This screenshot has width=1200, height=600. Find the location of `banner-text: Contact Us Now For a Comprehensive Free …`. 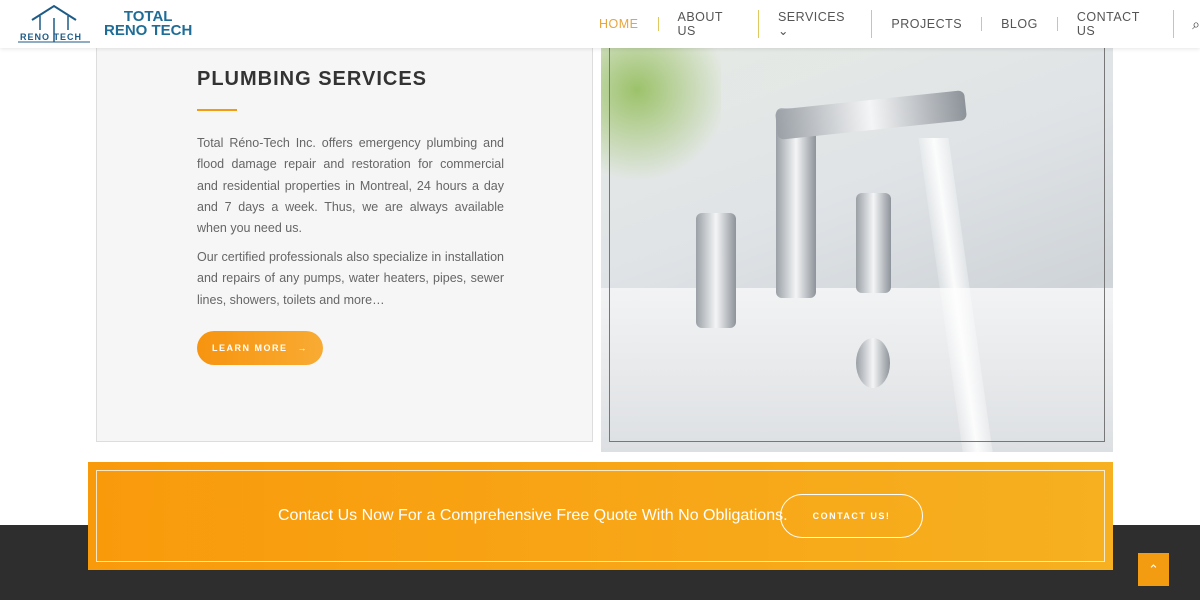

banner-text: Contact Us Now For a Comprehensive Free … is located at coordinates (533, 515).